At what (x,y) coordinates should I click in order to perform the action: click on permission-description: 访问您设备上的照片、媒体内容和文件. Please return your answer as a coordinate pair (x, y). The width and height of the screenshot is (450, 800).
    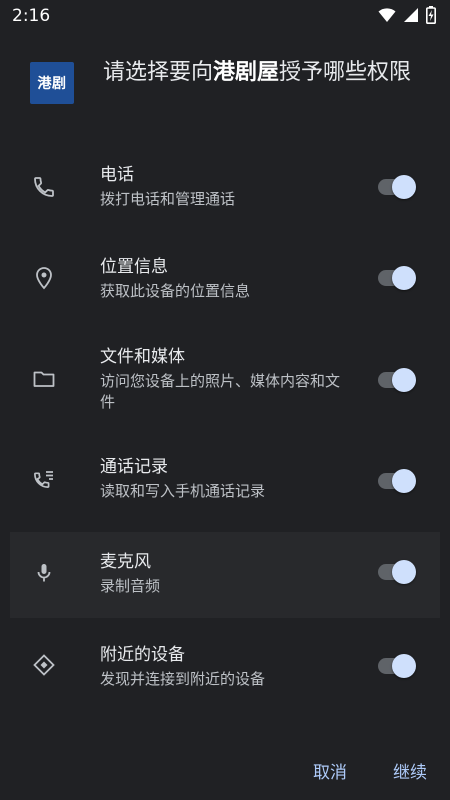
    Looking at the image, I should click on (220, 391).